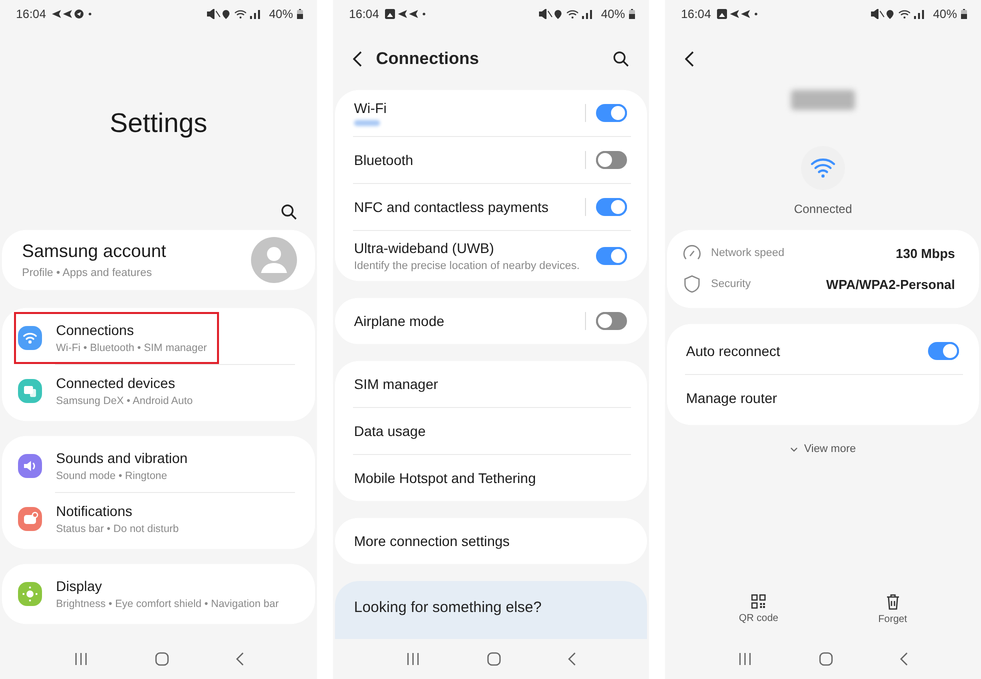  What do you see at coordinates (893, 602) in the screenshot?
I see `trash-icon` at bounding box center [893, 602].